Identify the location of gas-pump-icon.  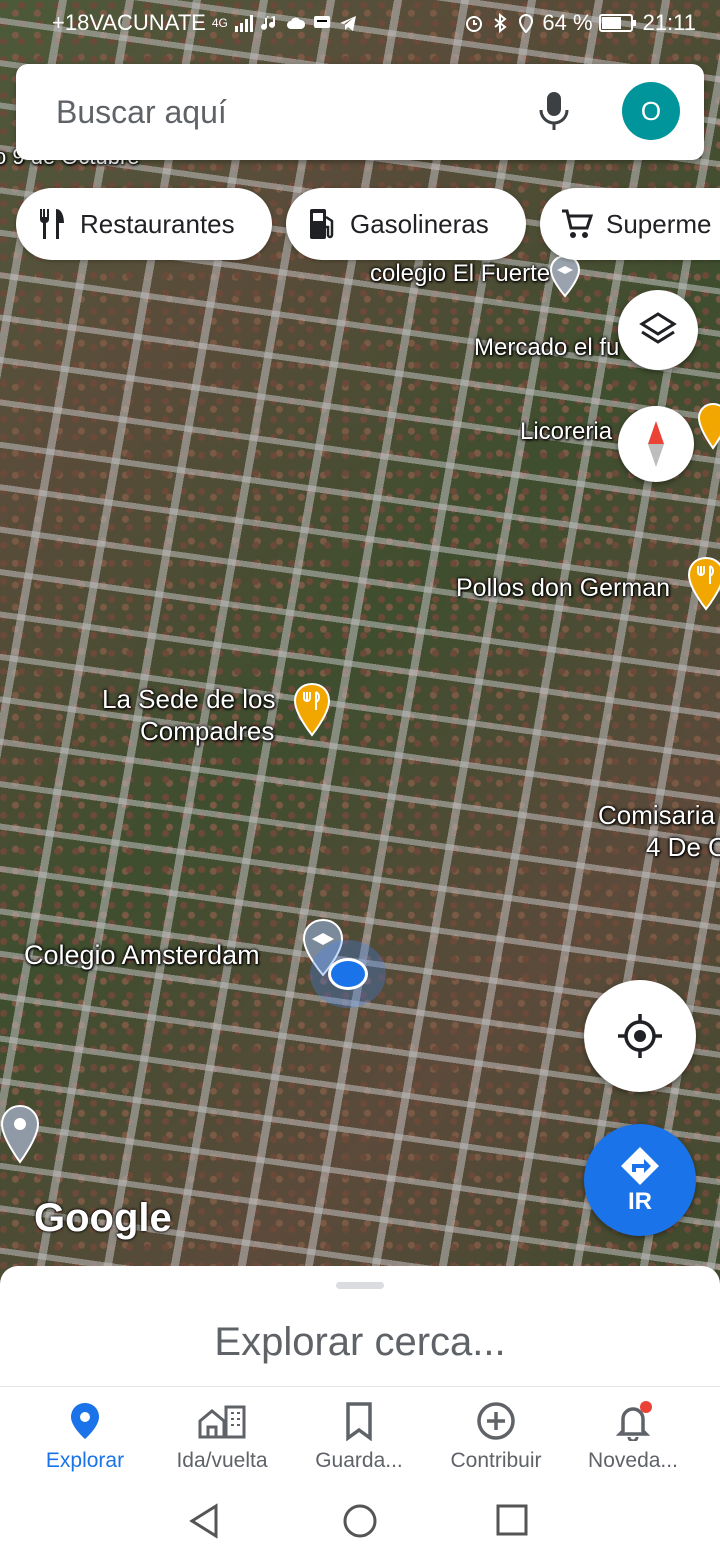
(322, 224).